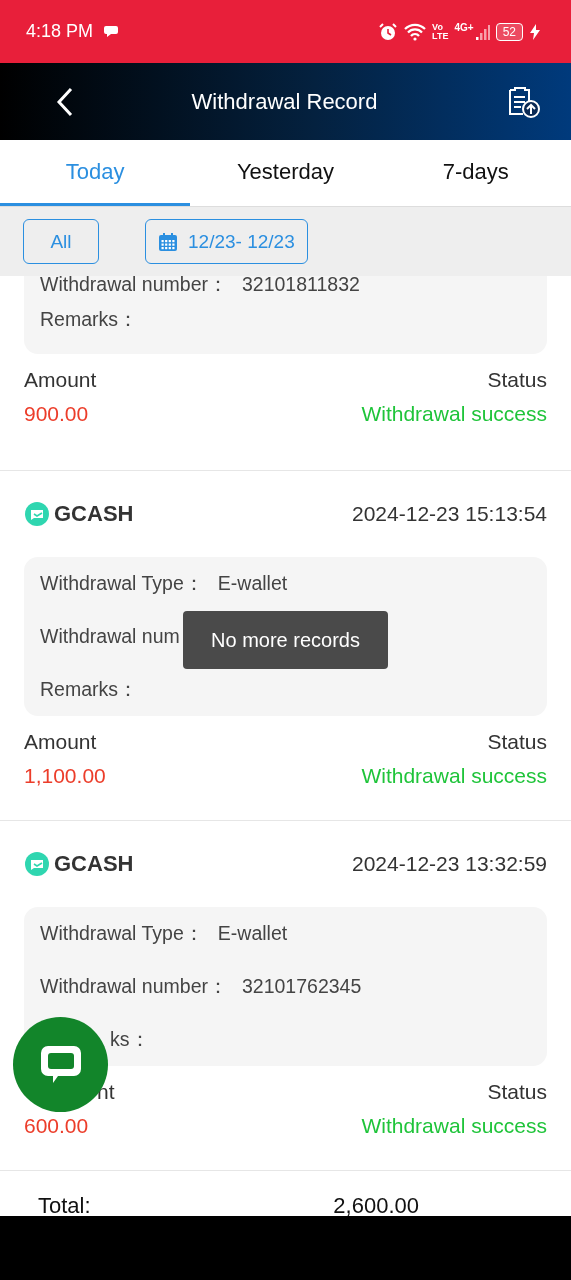 The image size is (571, 1280). Describe the element at coordinates (388, 31) in the screenshot. I see `alarm-icon` at that location.